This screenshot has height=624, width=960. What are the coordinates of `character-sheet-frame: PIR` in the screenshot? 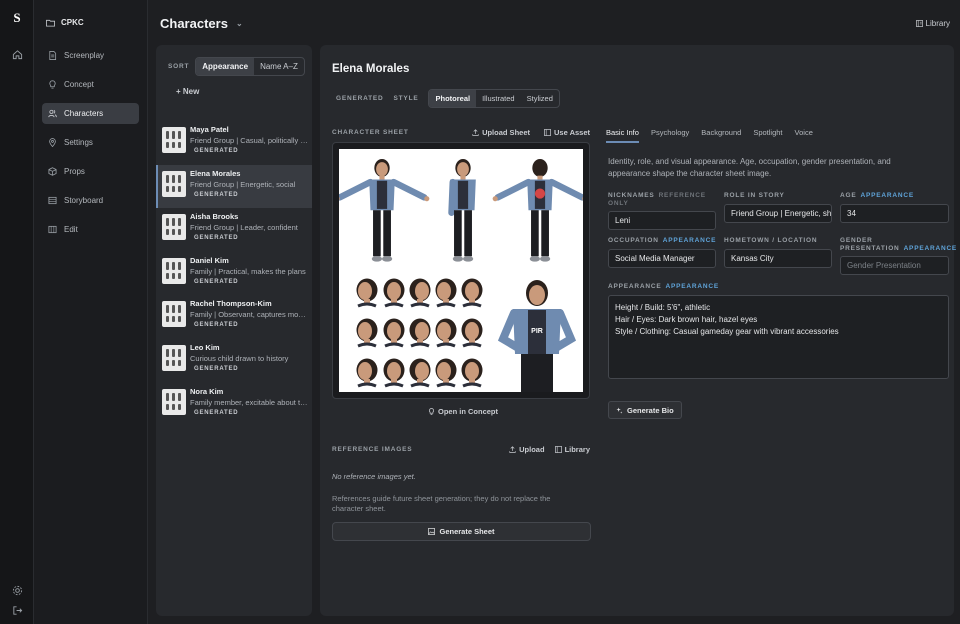 It's located at (461, 270).